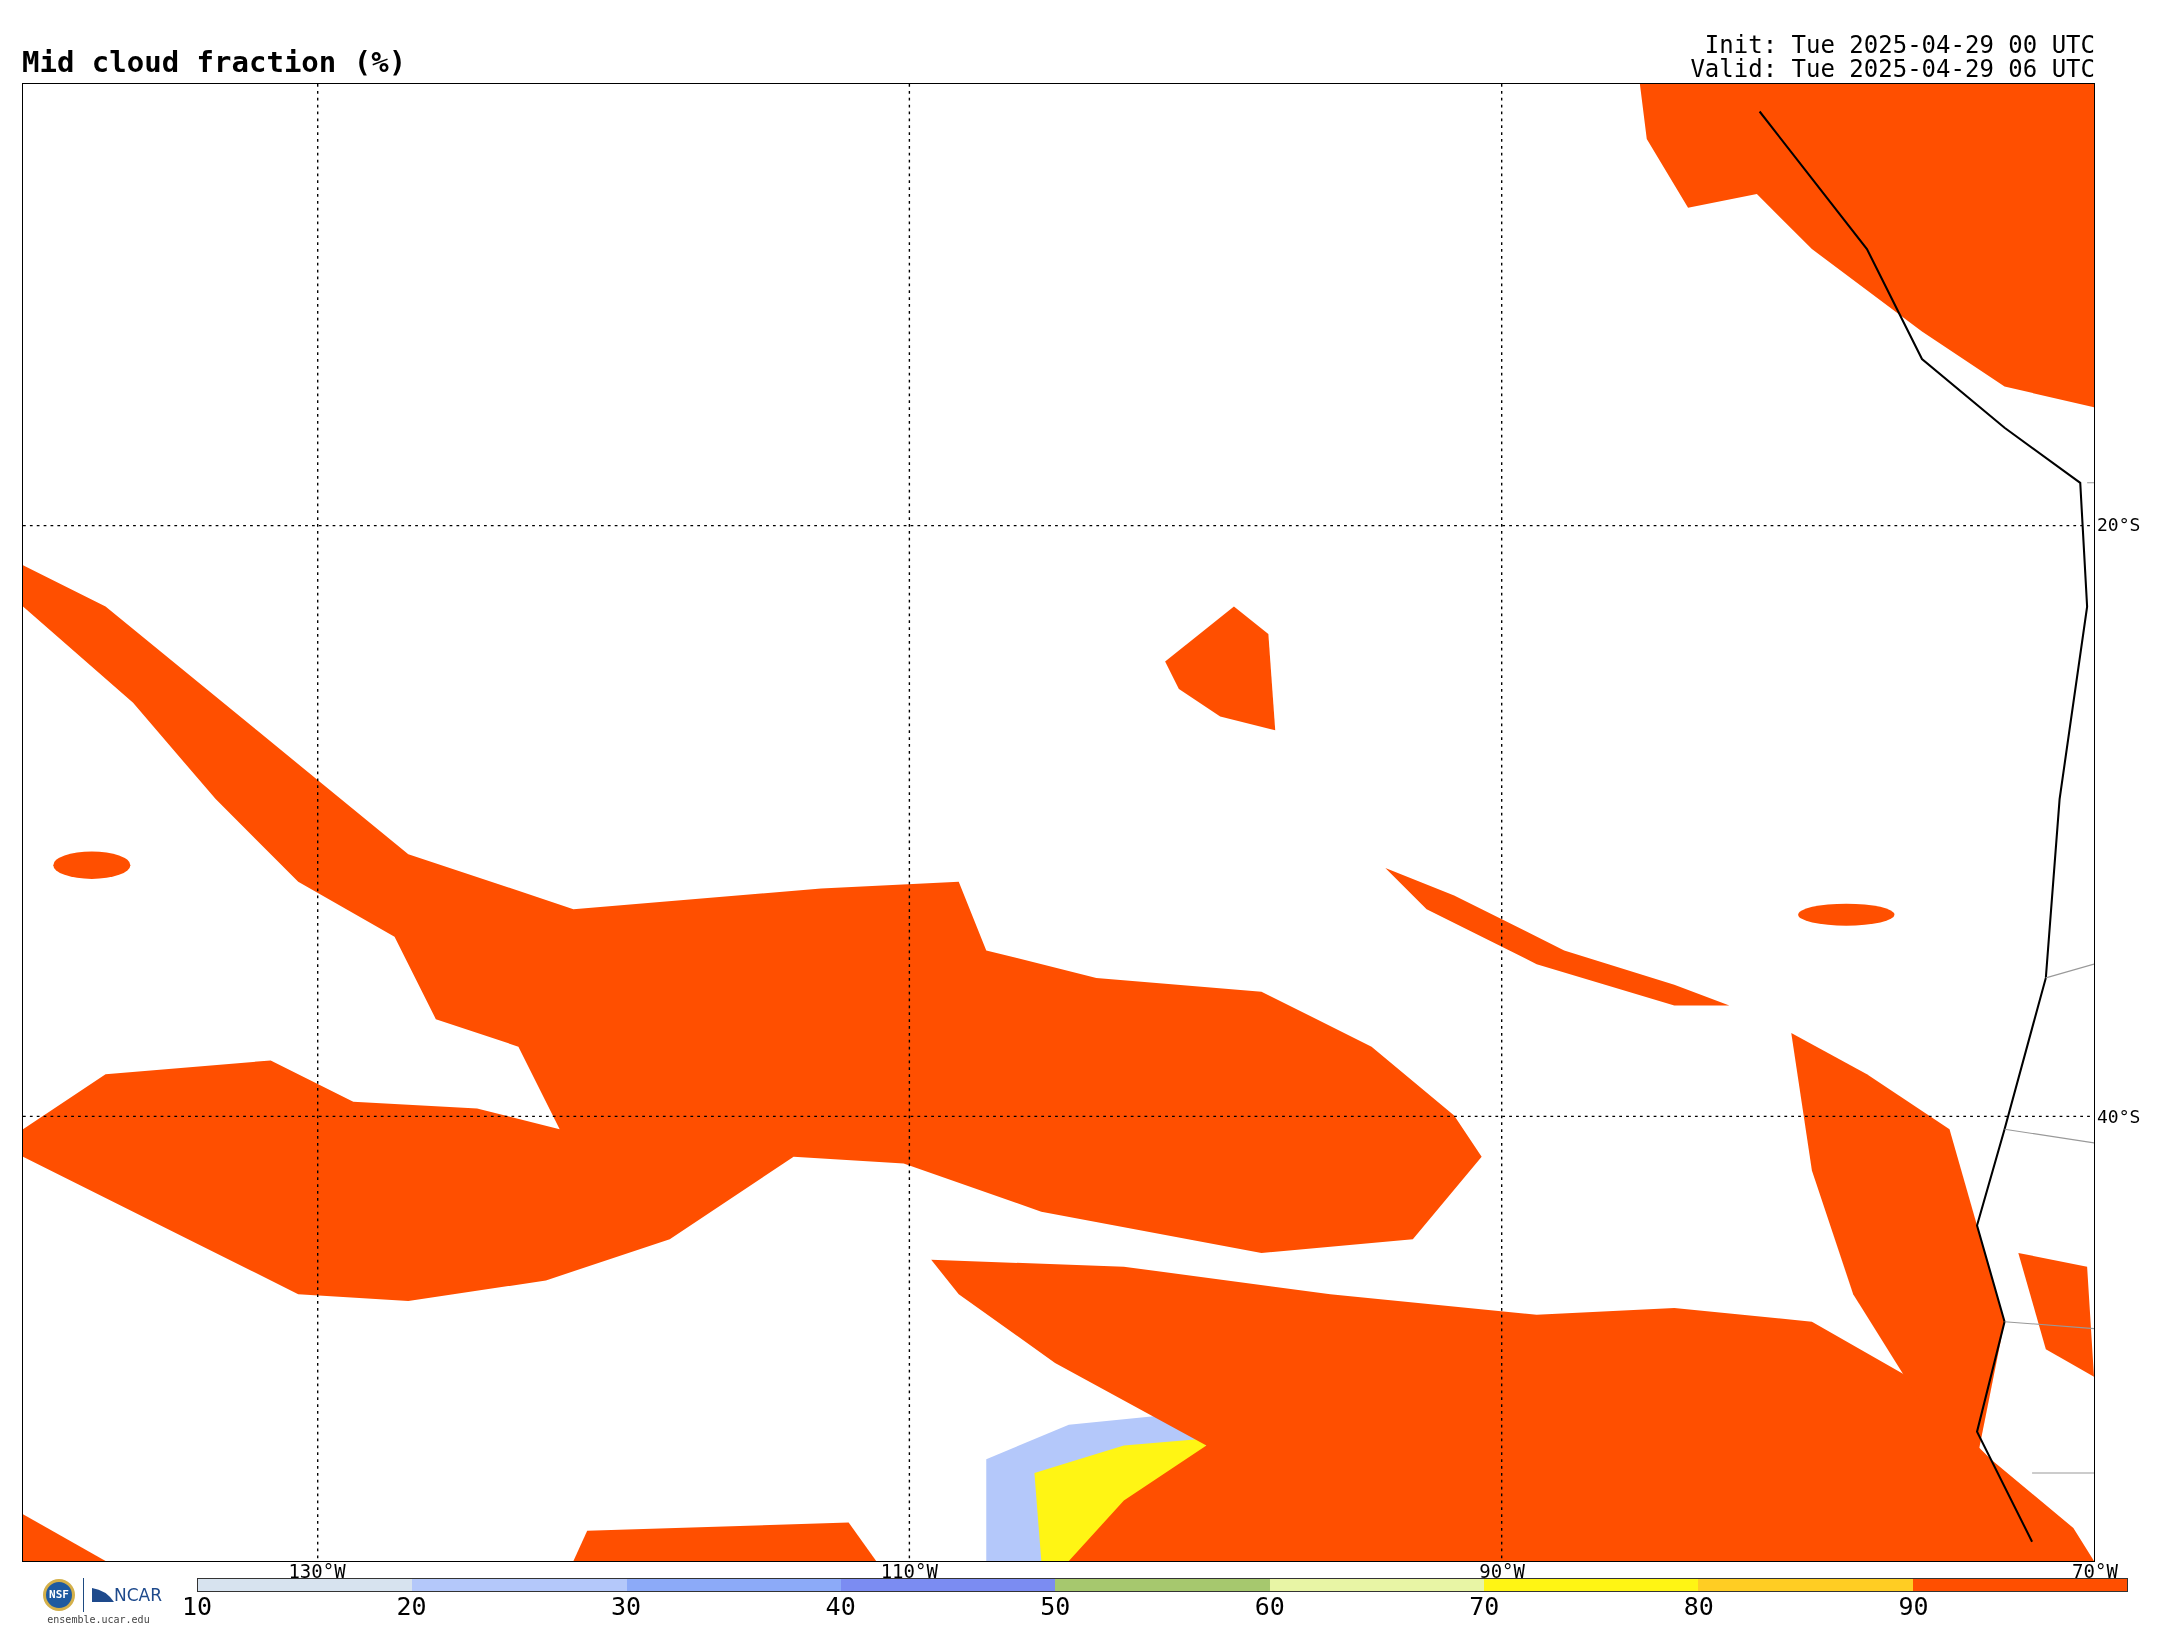 This screenshot has height=1626, width=2160. I want to click on valid-time: Valid: Tue 2025-04-29 06 UTC, so click(1892, 69).